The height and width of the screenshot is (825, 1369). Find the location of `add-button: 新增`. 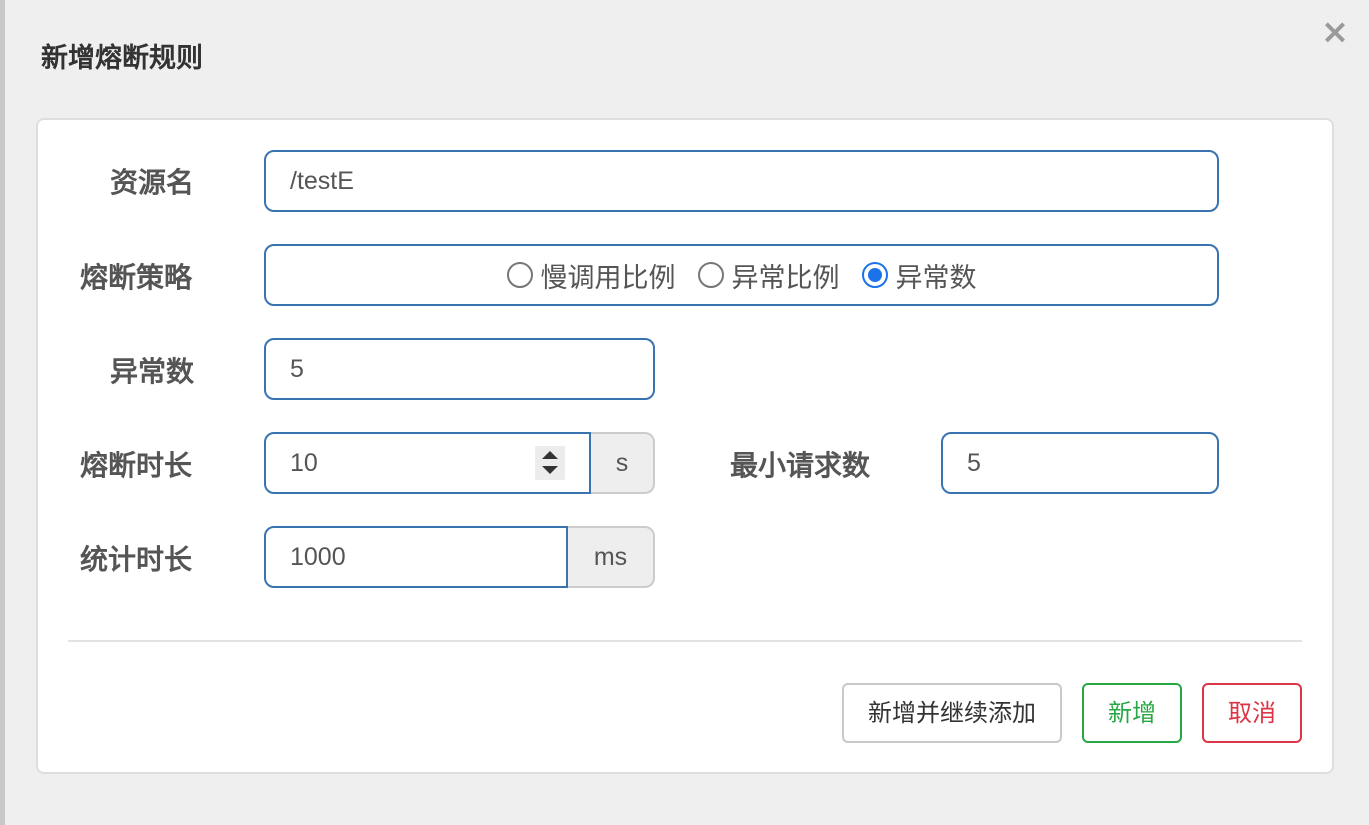

add-button: 新增 is located at coordinates (1132, 713).